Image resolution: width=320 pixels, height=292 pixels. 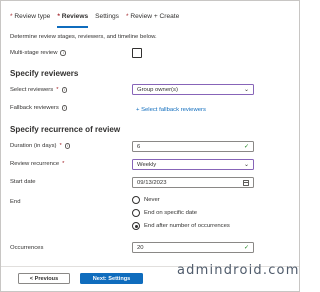 What do you see at coordinates (39, 108) in the screenshot?
I see `fallback-reviewers-label: Fallback reviewers i` at bounding box center [39, 108].